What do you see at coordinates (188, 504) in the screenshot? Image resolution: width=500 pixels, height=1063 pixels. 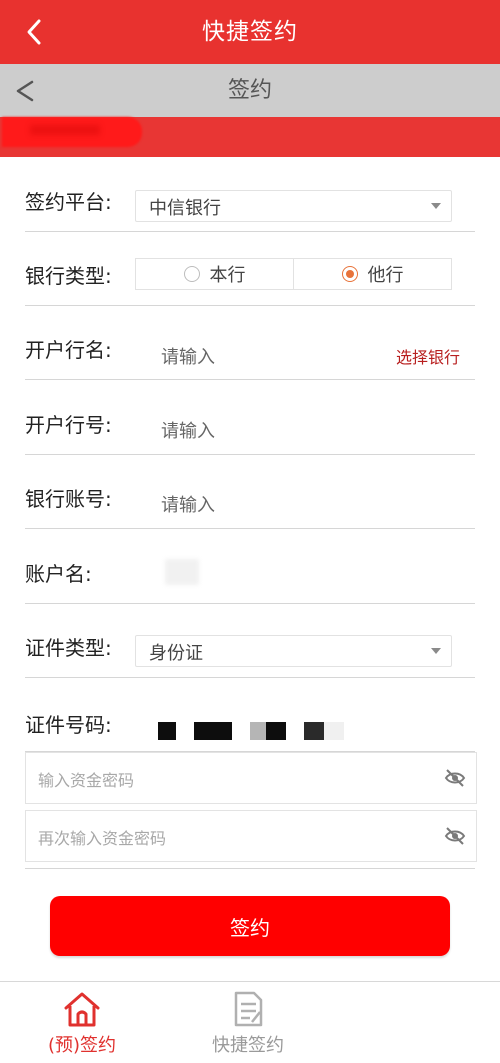 I see `account-no-input: 请输入` at bounding box center [188, 504].